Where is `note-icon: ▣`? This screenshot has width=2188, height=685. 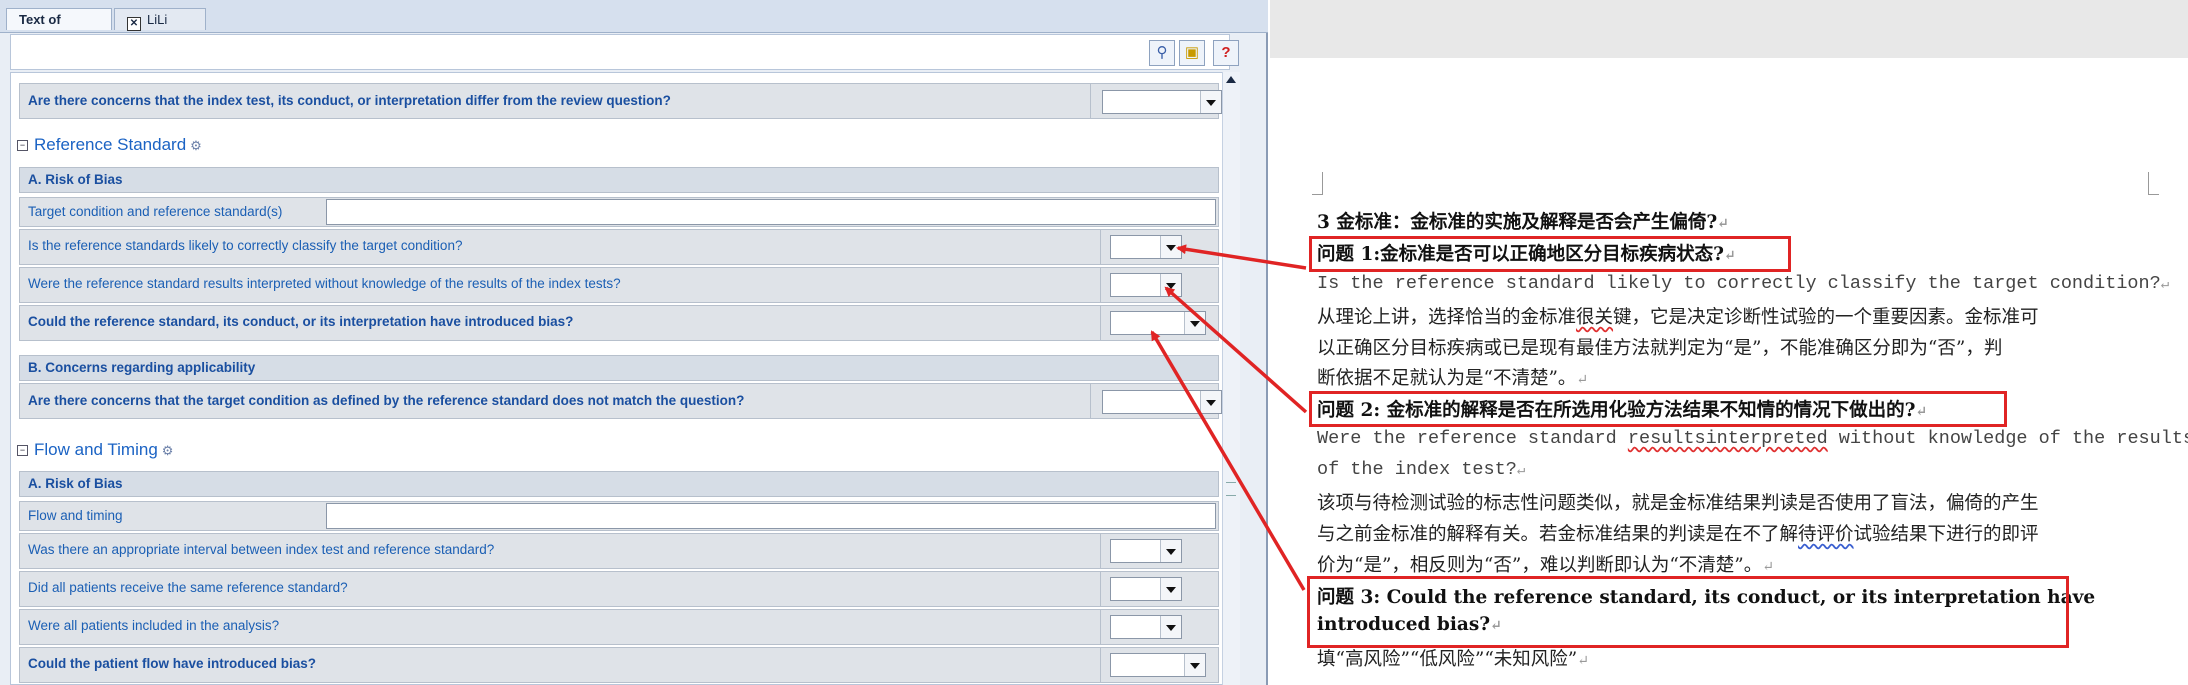
note-icon: ▣ is located at coordinates (1192, 53).